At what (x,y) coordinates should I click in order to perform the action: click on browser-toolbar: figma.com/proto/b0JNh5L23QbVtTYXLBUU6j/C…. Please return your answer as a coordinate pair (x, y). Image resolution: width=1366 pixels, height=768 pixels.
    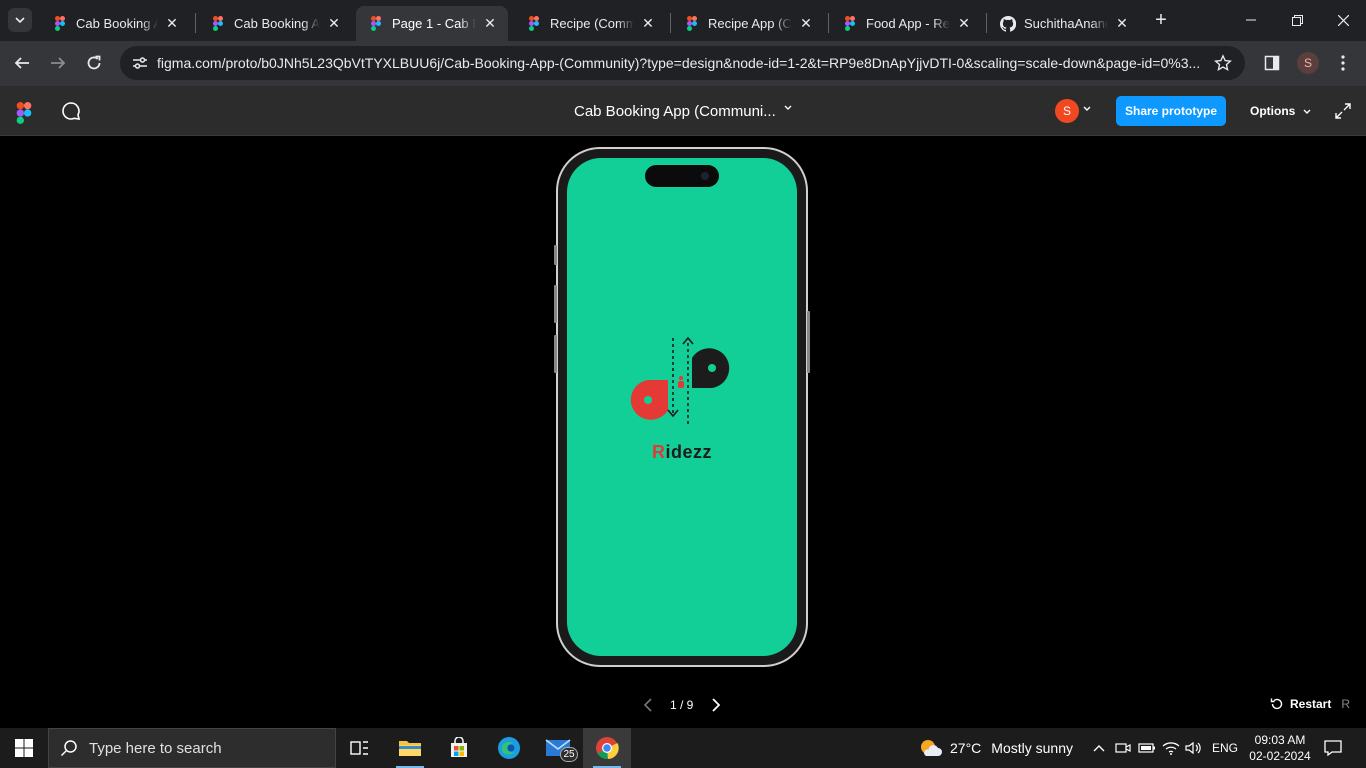
    Looking at the image, I should click on (683, 63).